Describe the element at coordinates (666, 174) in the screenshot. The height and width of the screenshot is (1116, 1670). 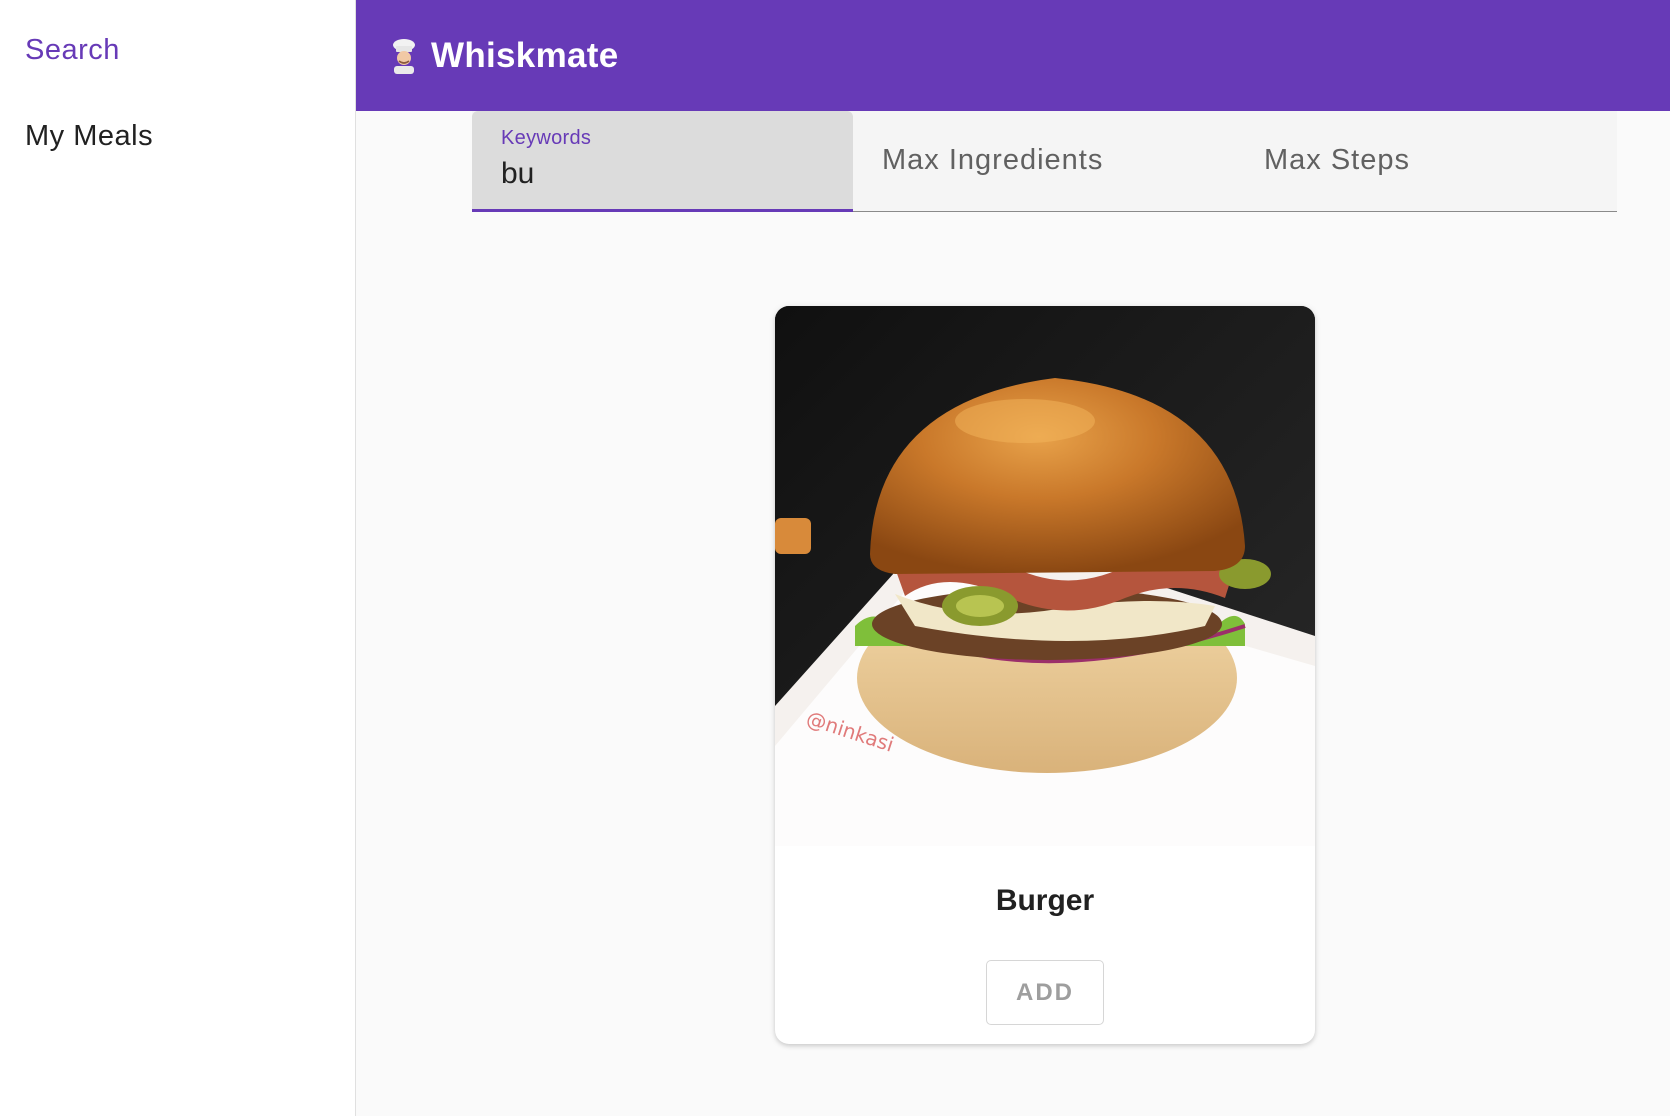
I see `keywords-input` at that location.